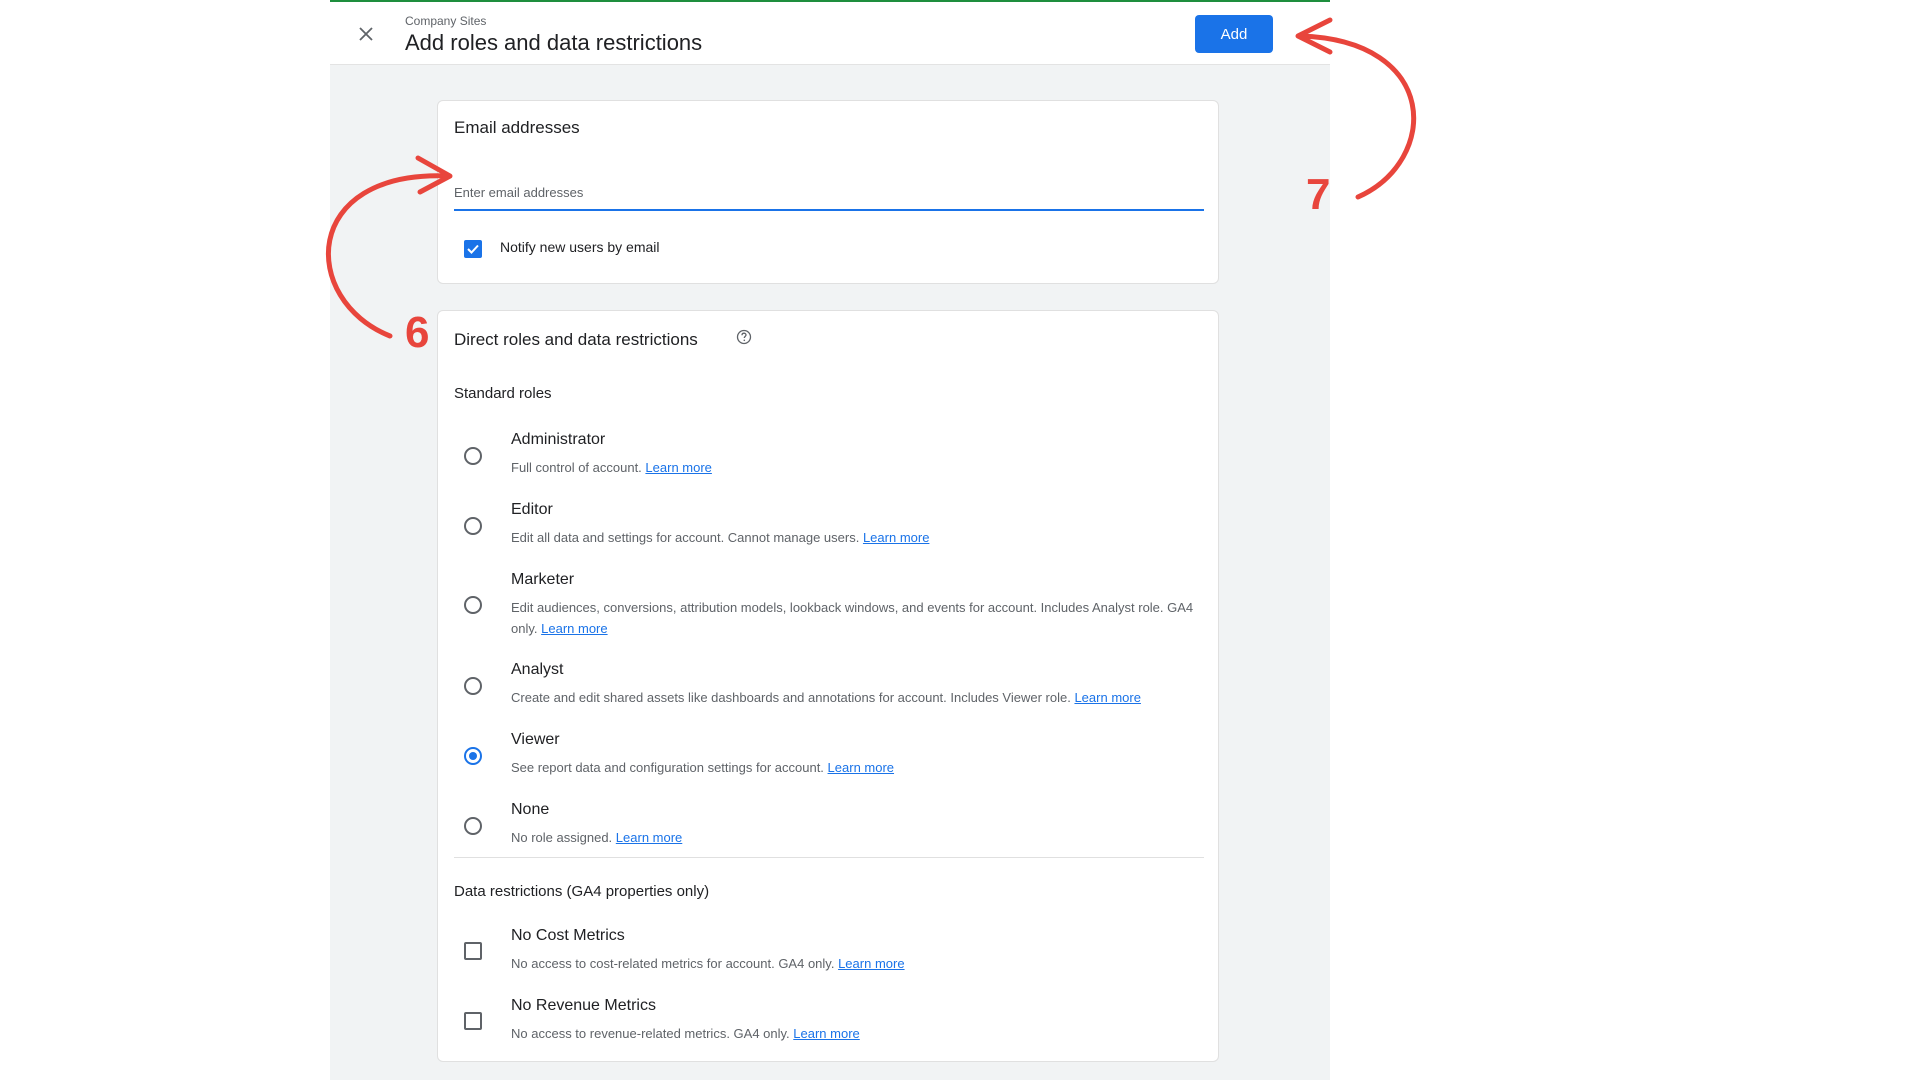 This screenshot has width=1920, height=1080. I want to click on help-icon, so click(744, 337).